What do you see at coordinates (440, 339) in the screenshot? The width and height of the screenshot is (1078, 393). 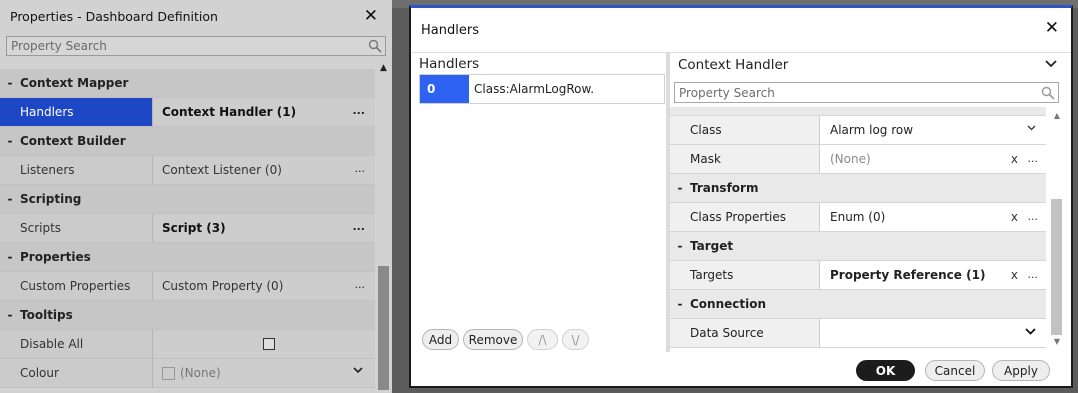 I see `add-button: Add` at bounding box center [440, 339].